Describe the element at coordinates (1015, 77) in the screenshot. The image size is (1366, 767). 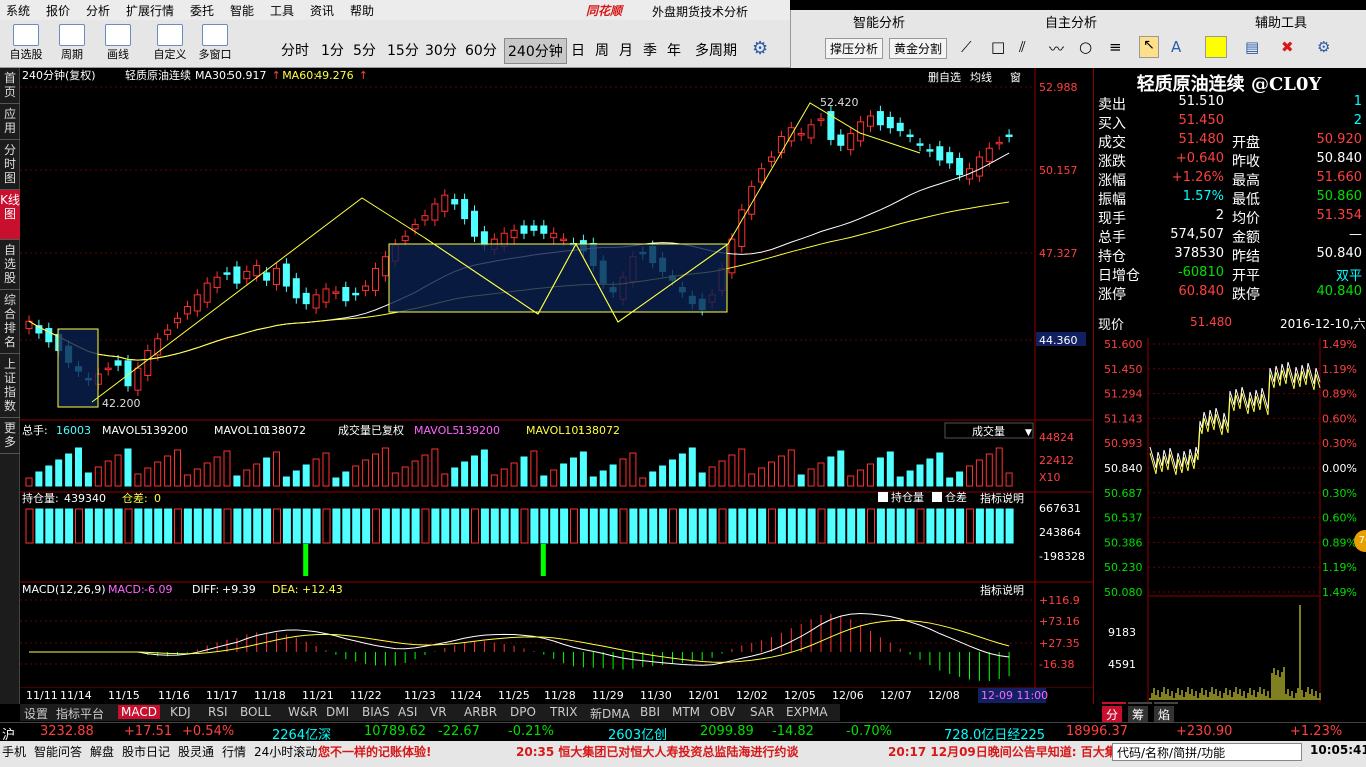
I see `corner-button-2: 窗` at that location.